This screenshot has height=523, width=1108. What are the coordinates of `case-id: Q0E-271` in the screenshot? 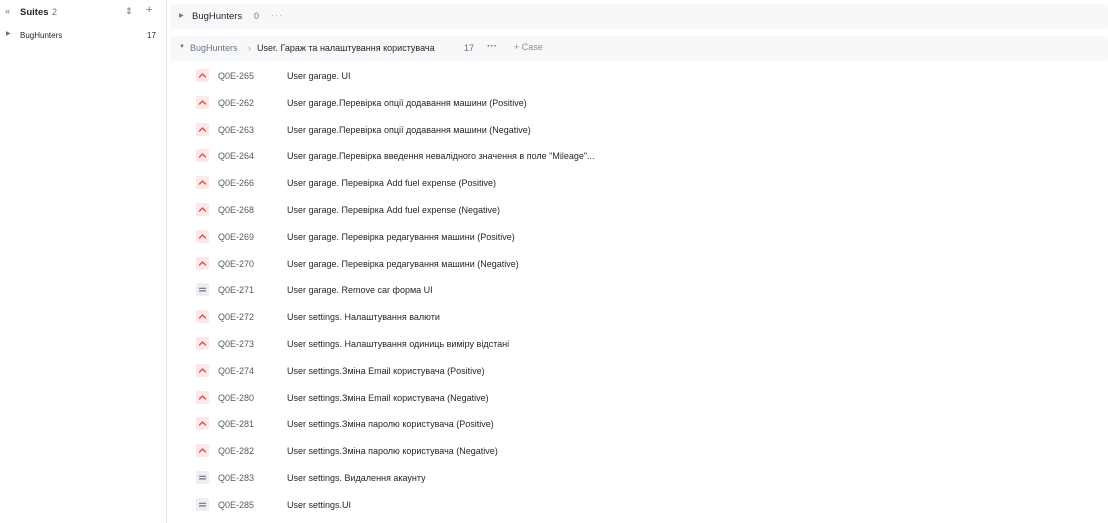 It's located at (236, 290).